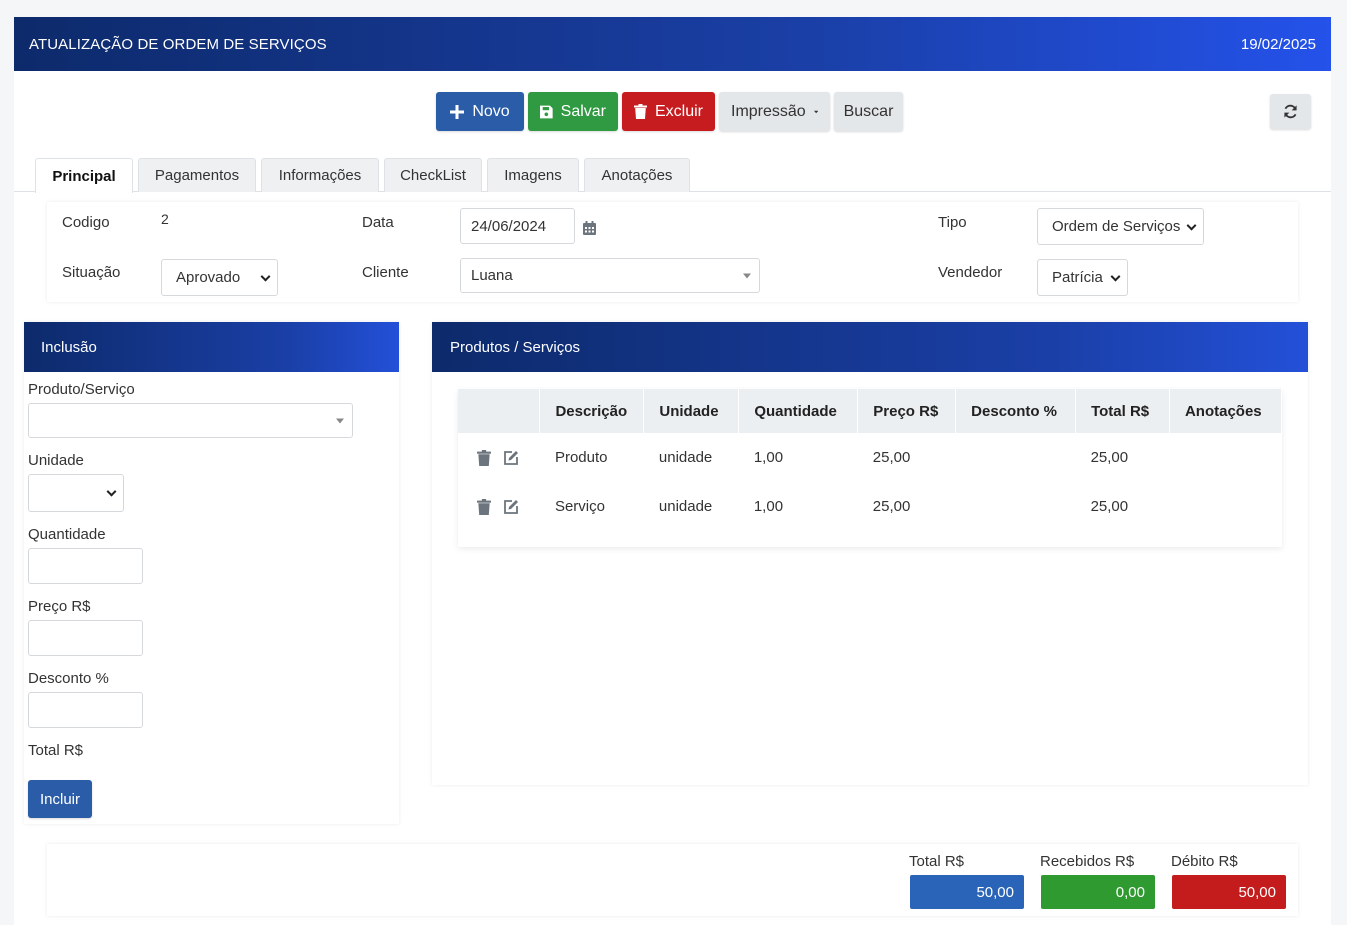 The height and width of the screenshot is (925, 1347). Describe the element at coordinates (798, 411) in the screenshot. I see `col-quantidade: Quantidade` at that location.